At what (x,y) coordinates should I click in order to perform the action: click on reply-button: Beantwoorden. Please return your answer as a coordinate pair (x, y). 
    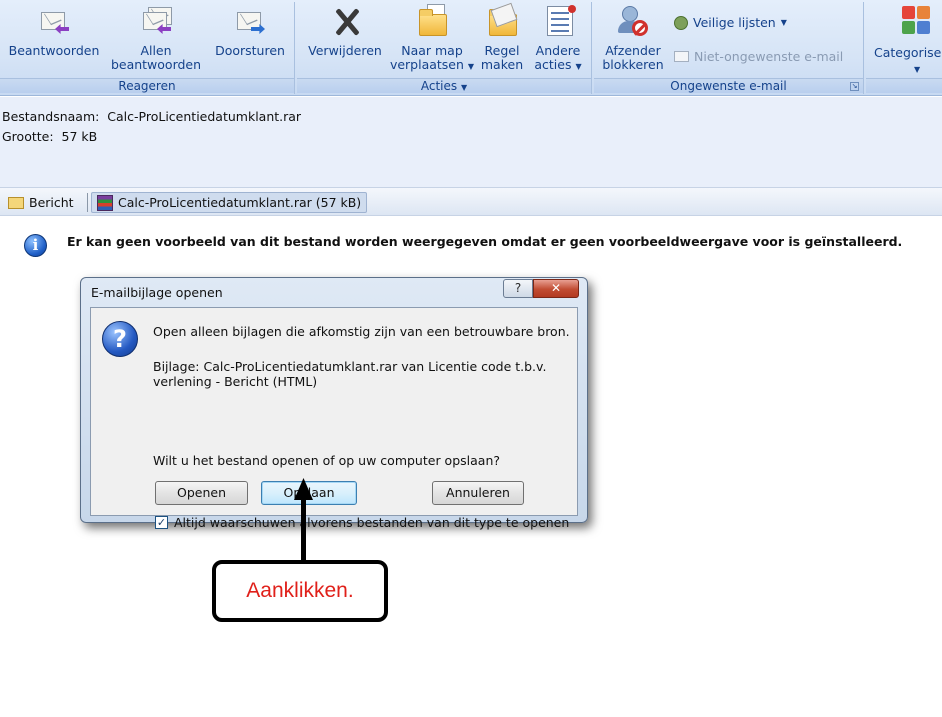
    Looking at the image, I should click on (54, 31).